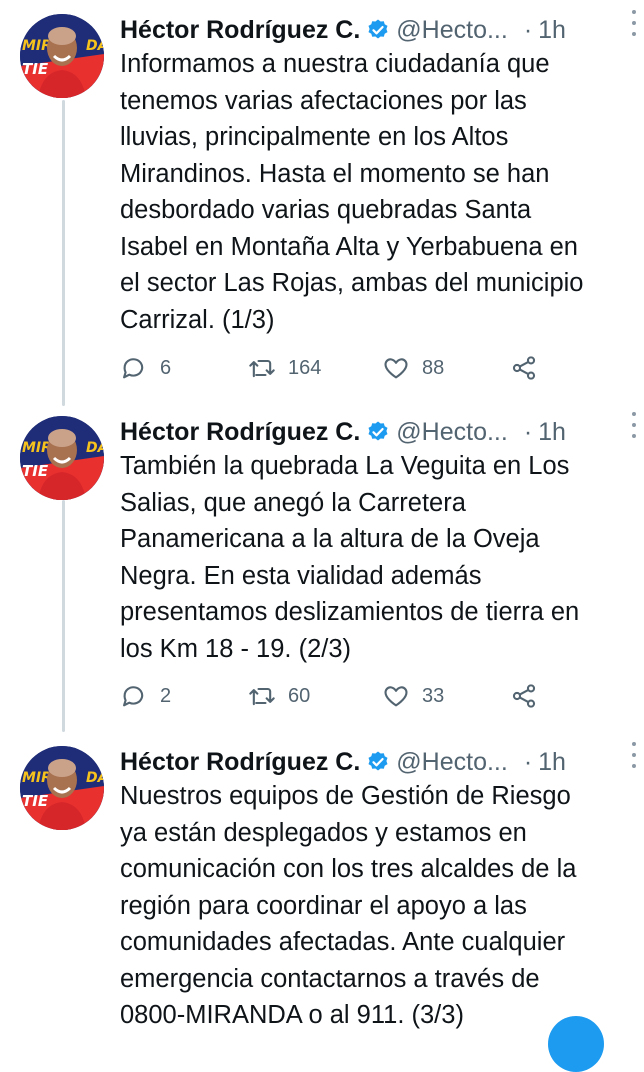 The height and width of the screenshot is (1072, 644). I want to click on tweet-text-line: comunicación con los tres alcaldes de la, so click(348, 869).